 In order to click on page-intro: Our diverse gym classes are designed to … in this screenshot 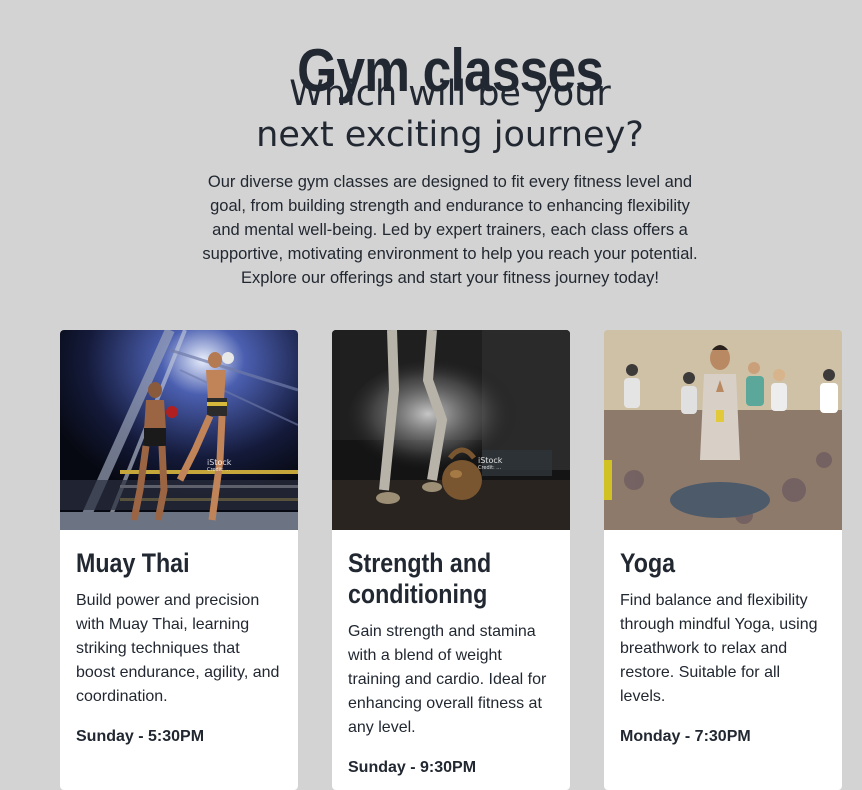, I will do `click(450, 230)`.